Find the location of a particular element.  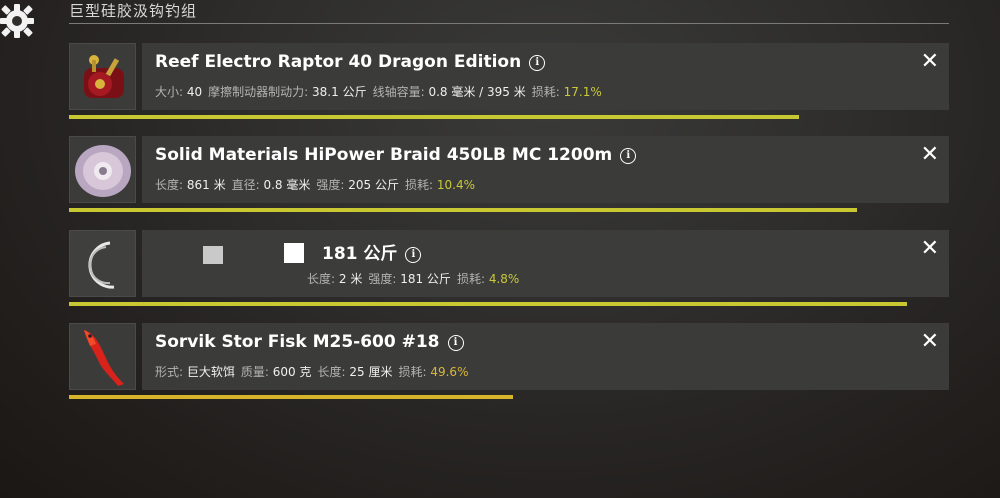

line-thumbnail is located at coordinates (102, 169).